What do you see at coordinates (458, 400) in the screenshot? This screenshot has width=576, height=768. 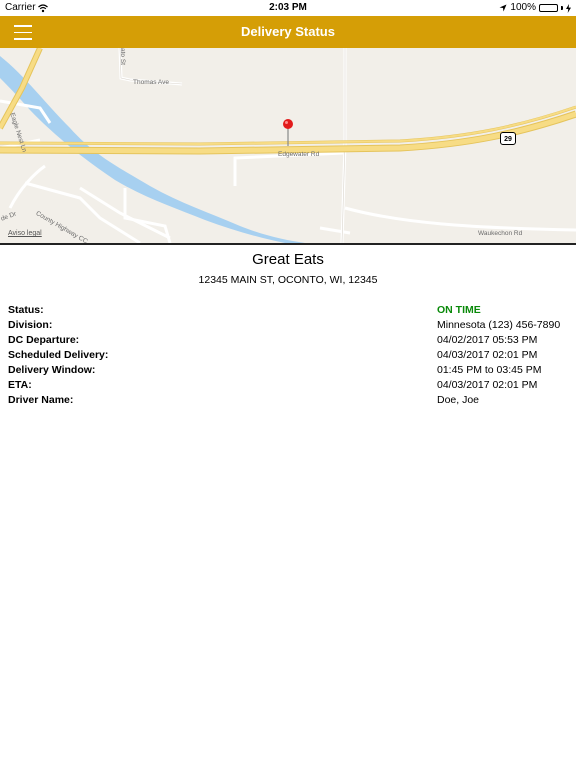 I see `driver-name-value: Doe, Joe` at bounding box center [458, 400].